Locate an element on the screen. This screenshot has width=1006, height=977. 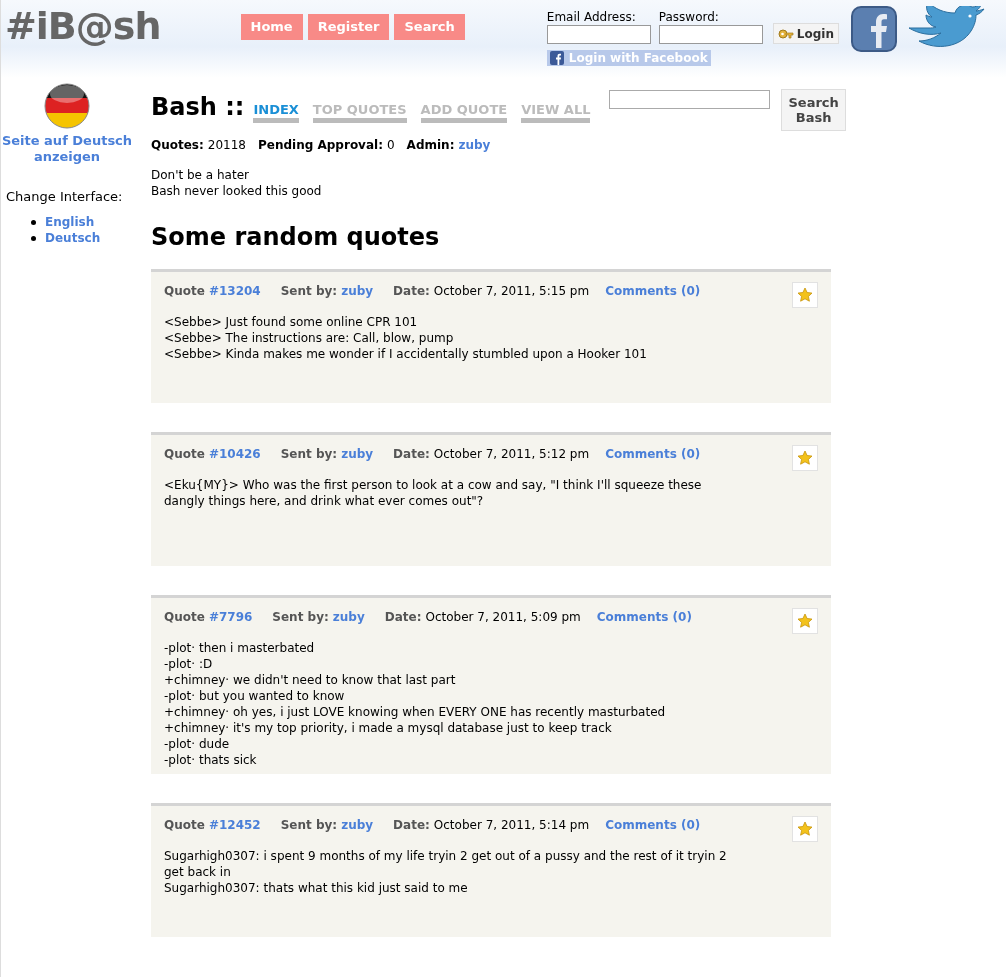
admin-link: zuby is located at coordinates (474, 145).